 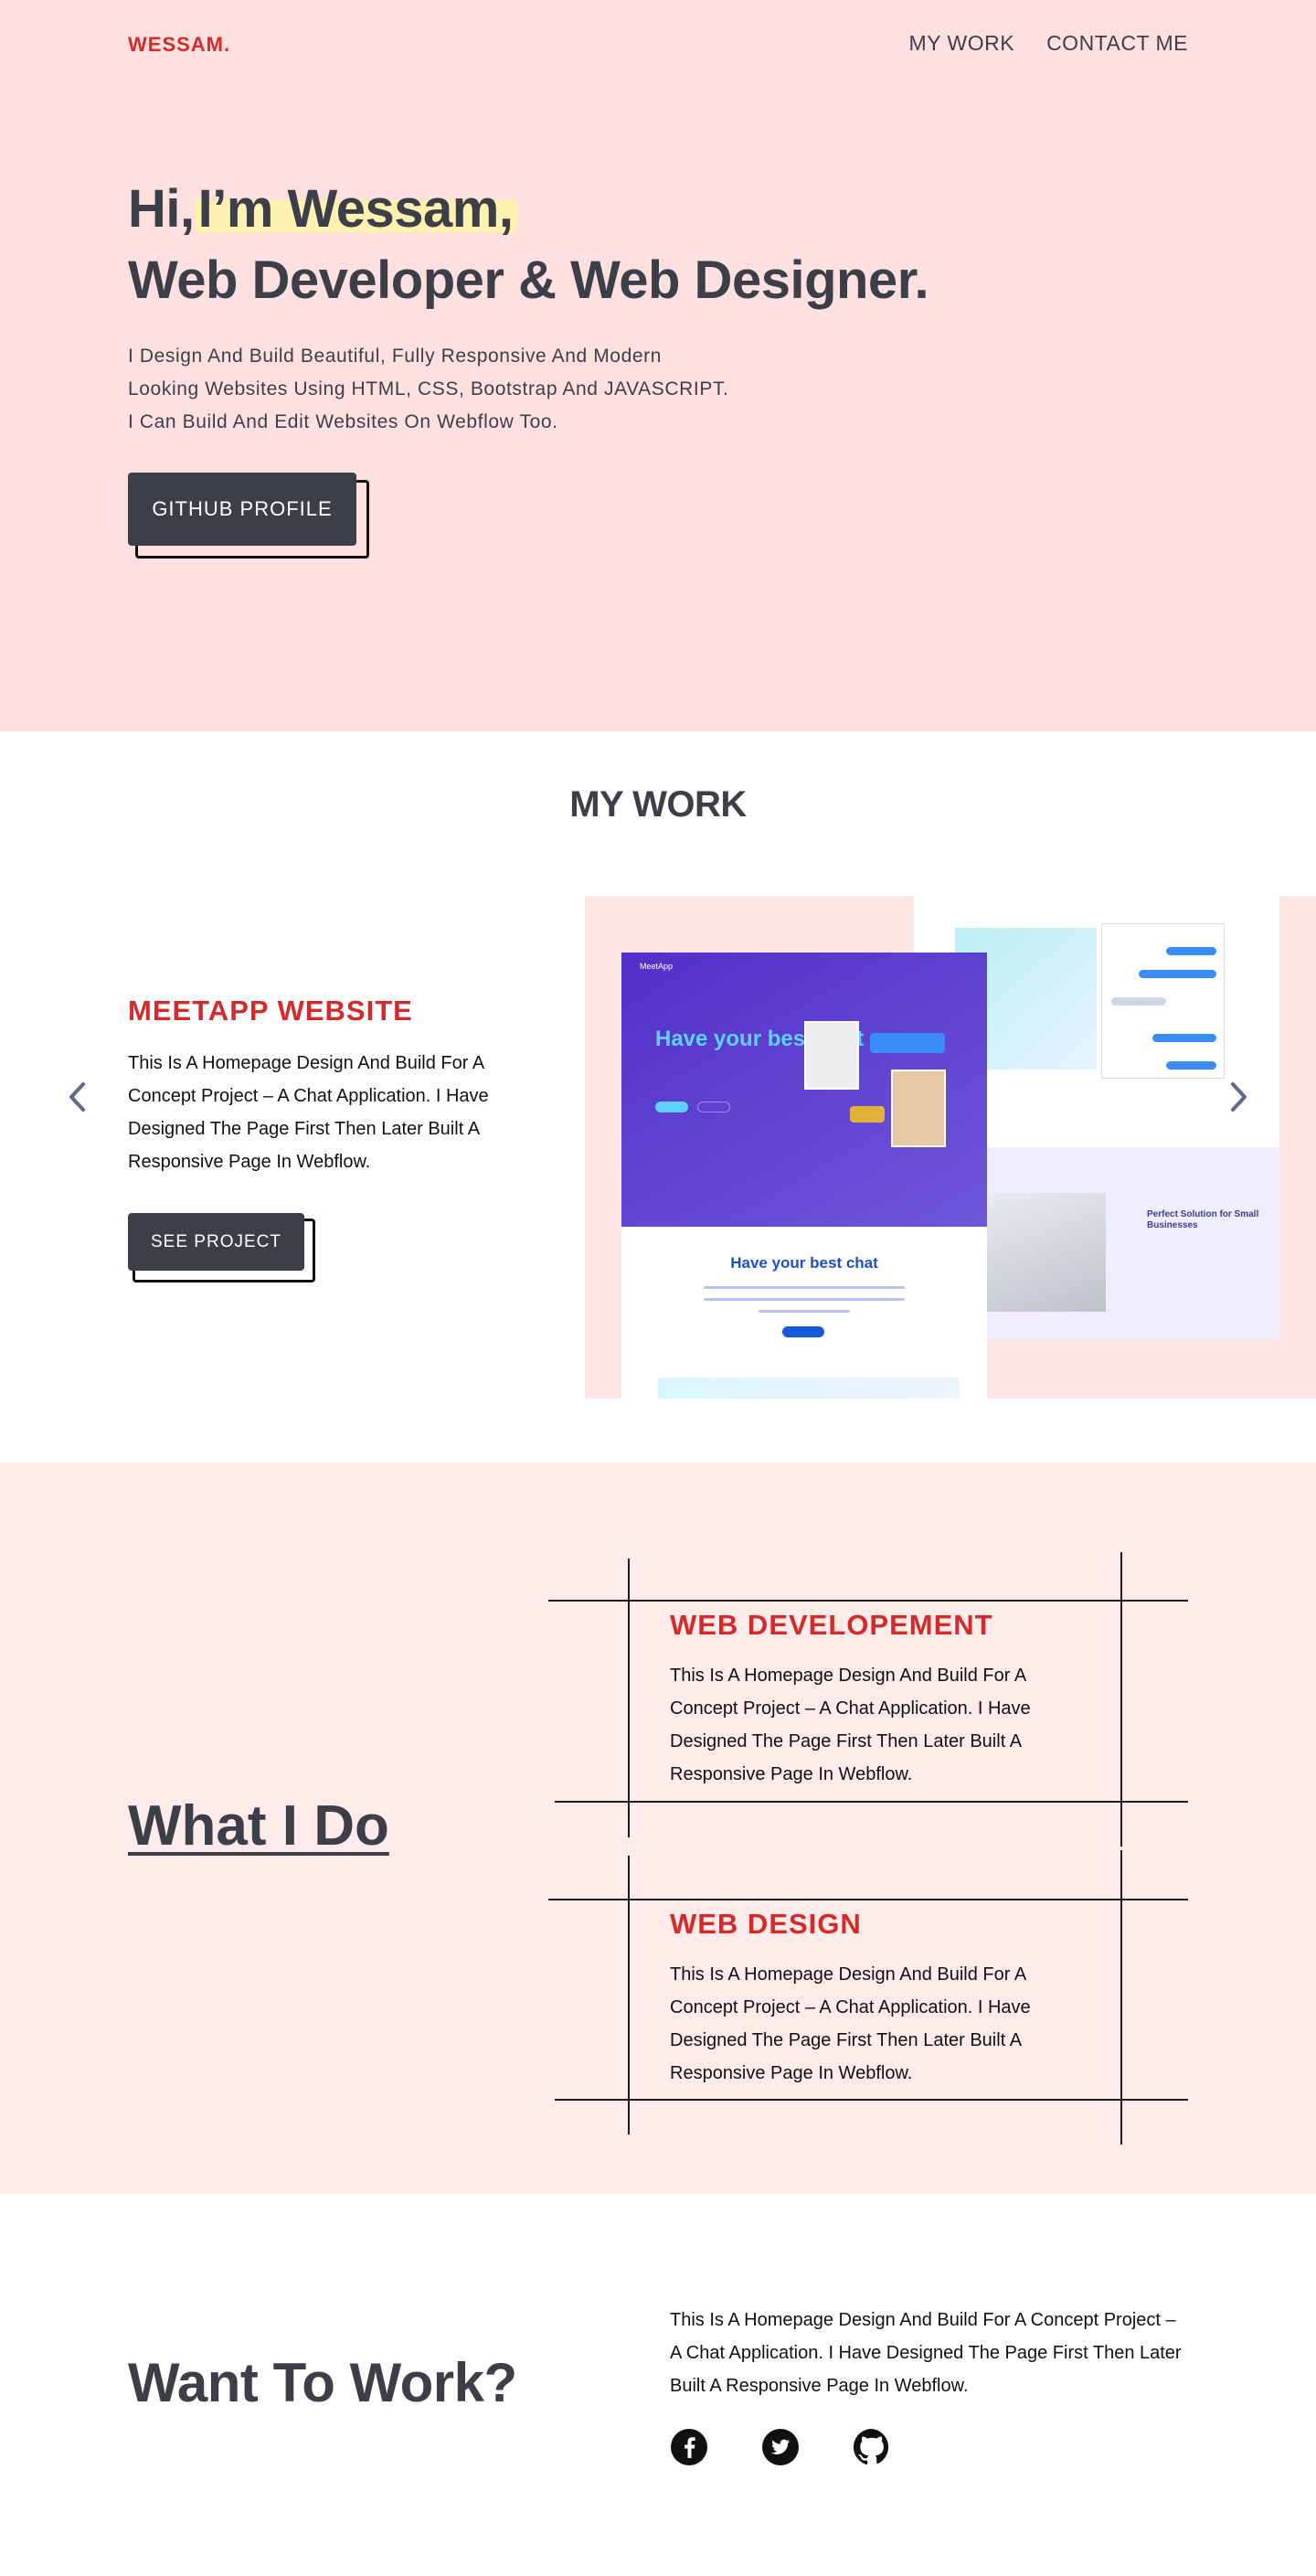 I want to click on service-title-web-design: WEB DESIGN, so click(x=766, y=1924).